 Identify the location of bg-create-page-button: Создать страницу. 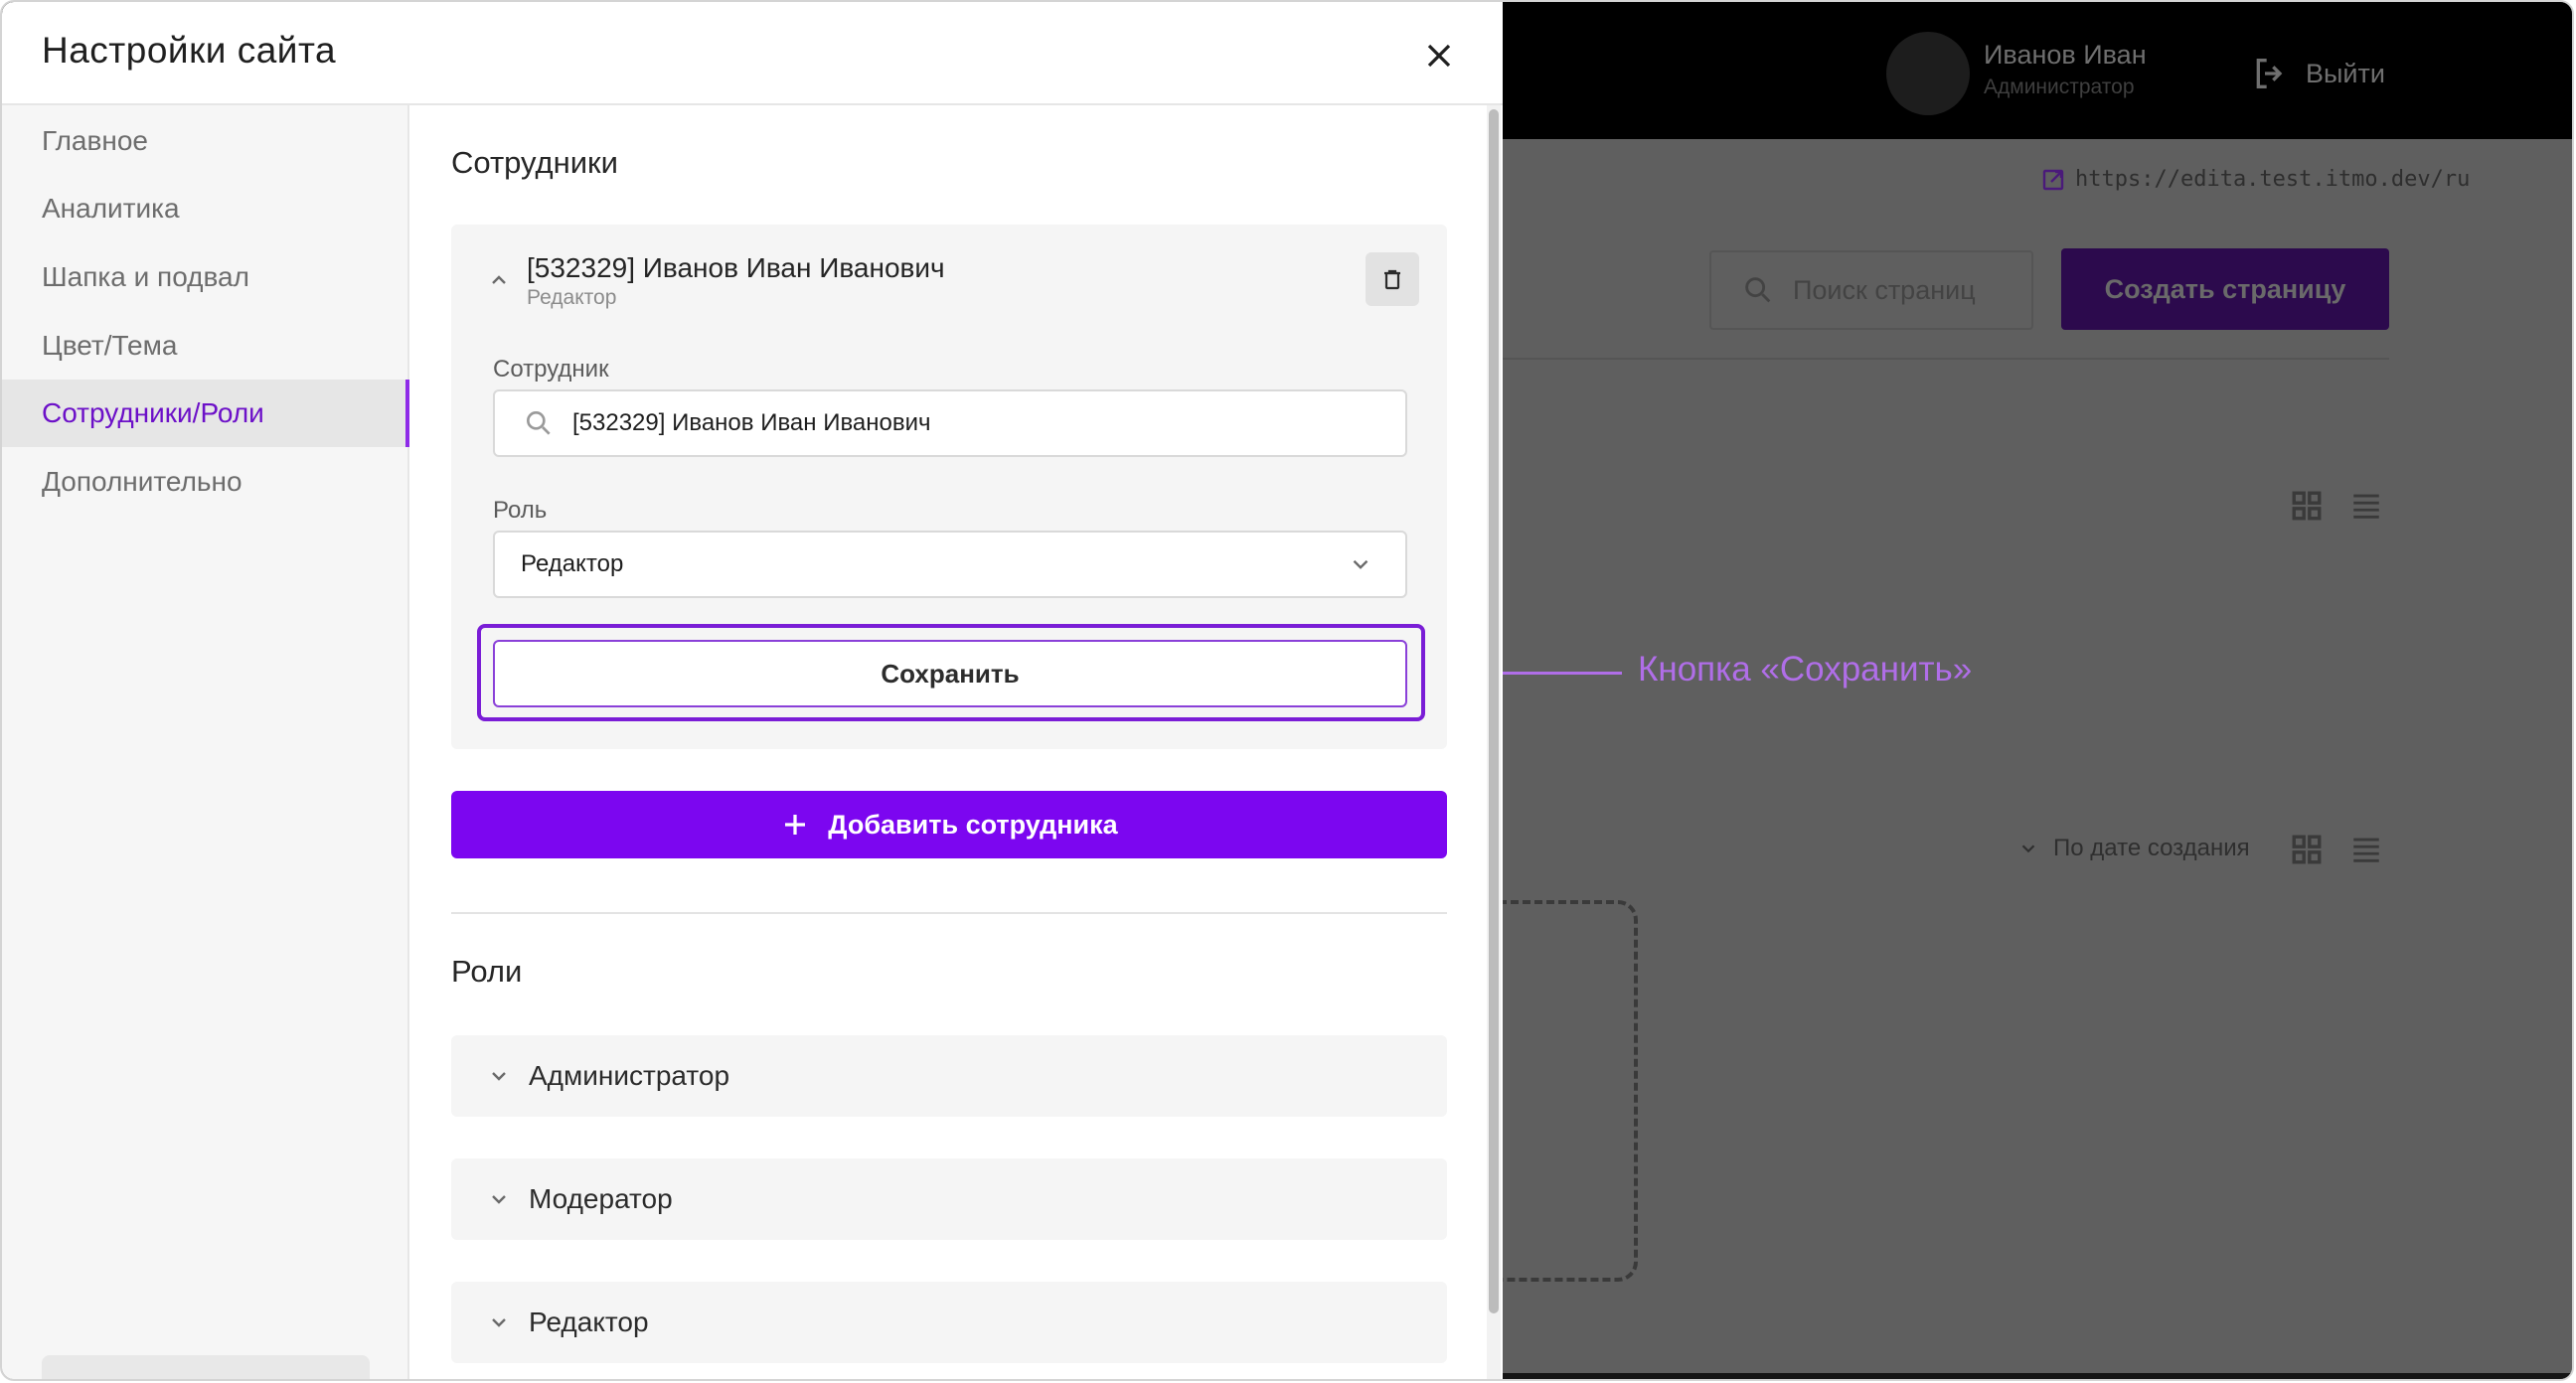
(2225, 289).